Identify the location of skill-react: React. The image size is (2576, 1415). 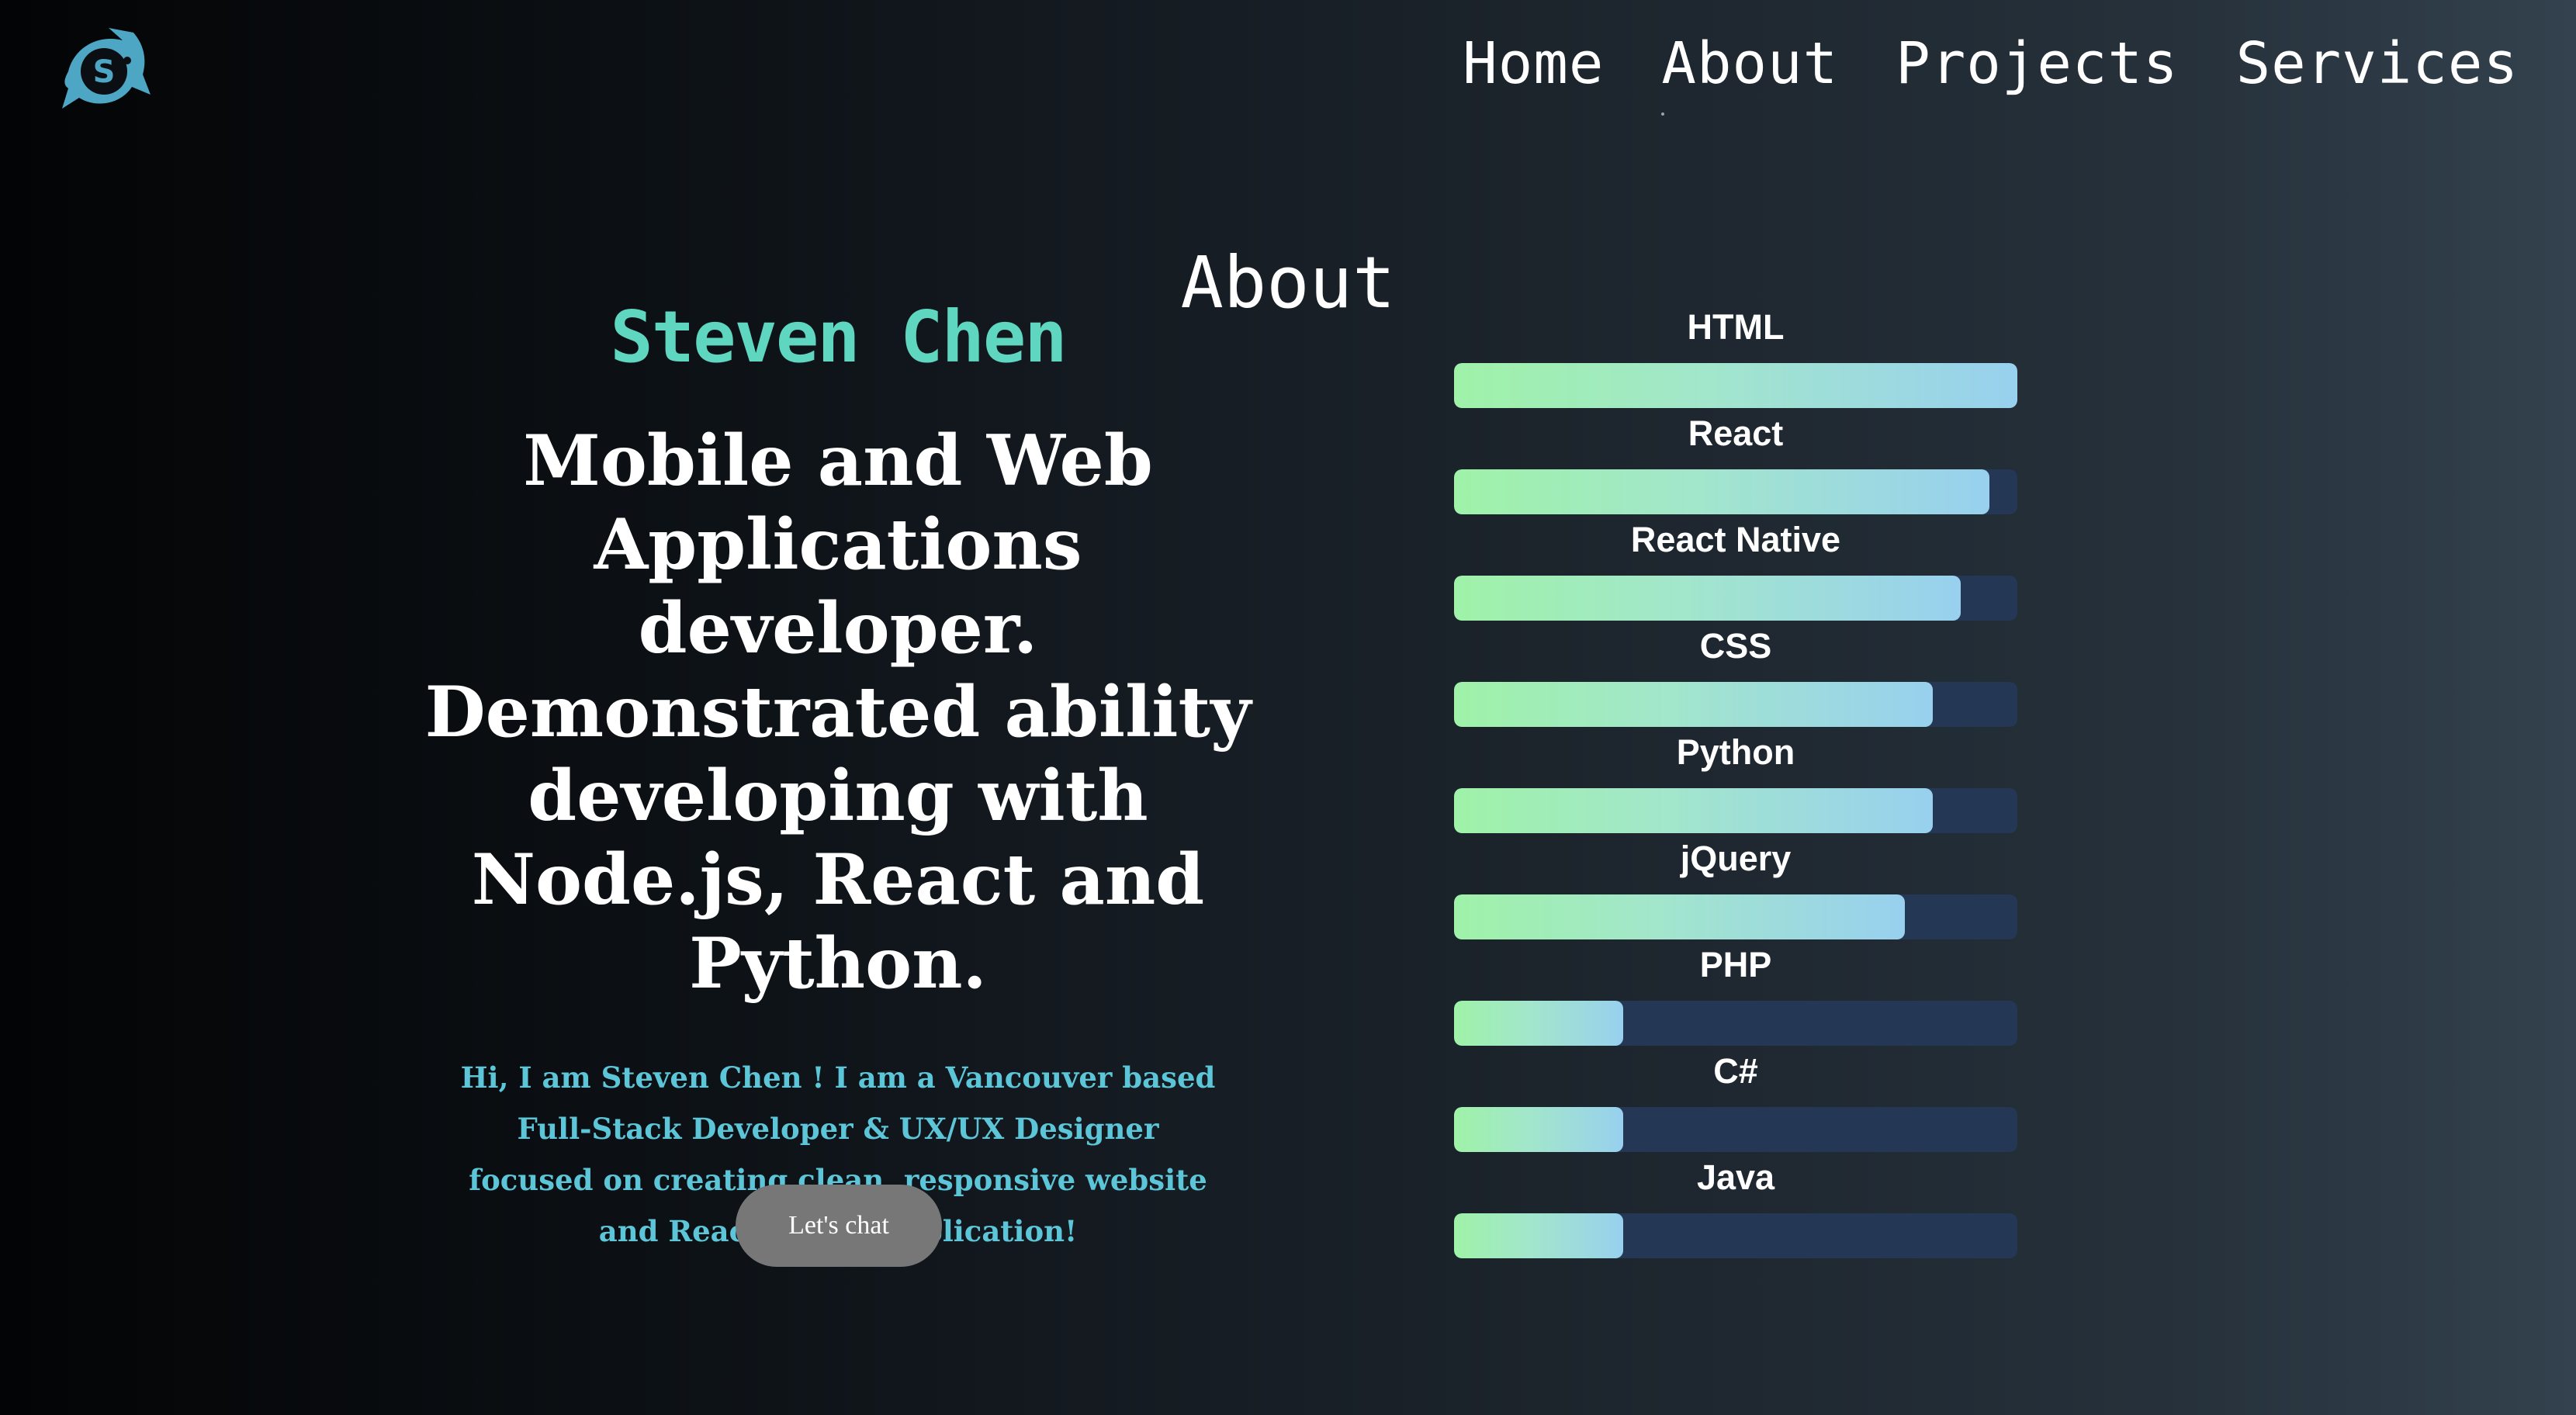
(1735, 463).